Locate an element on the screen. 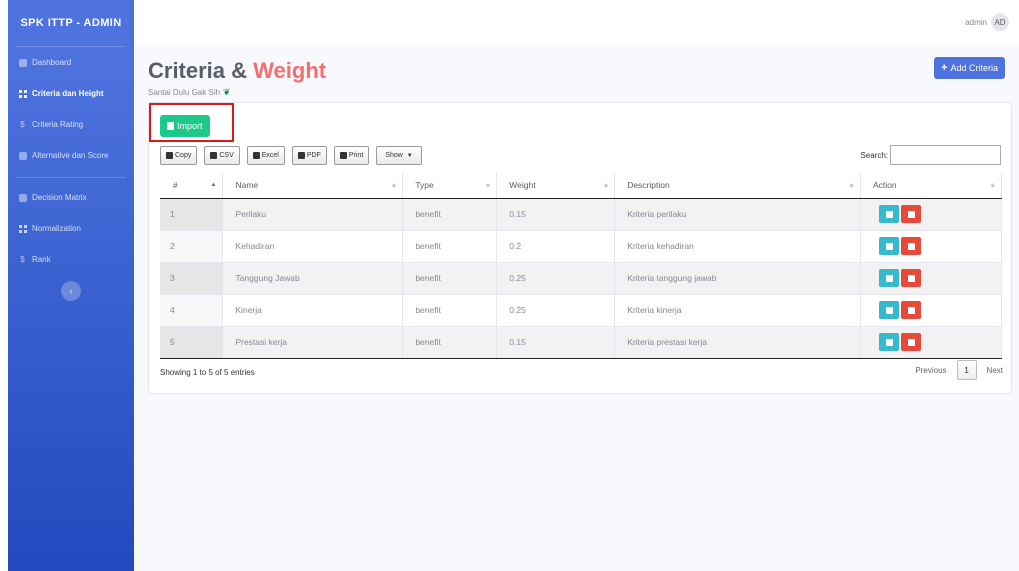 This screenshot has height=571, width=1019. sidebar-item-criteria-rating: $ Criteria Rating is located at coordinates (71, 124).